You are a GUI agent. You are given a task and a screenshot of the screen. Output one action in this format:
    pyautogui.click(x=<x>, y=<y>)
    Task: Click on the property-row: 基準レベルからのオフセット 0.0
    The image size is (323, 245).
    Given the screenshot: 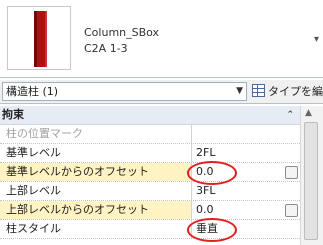 What is the action you would take?
    pyautogui.click(x=150, y=172)
    